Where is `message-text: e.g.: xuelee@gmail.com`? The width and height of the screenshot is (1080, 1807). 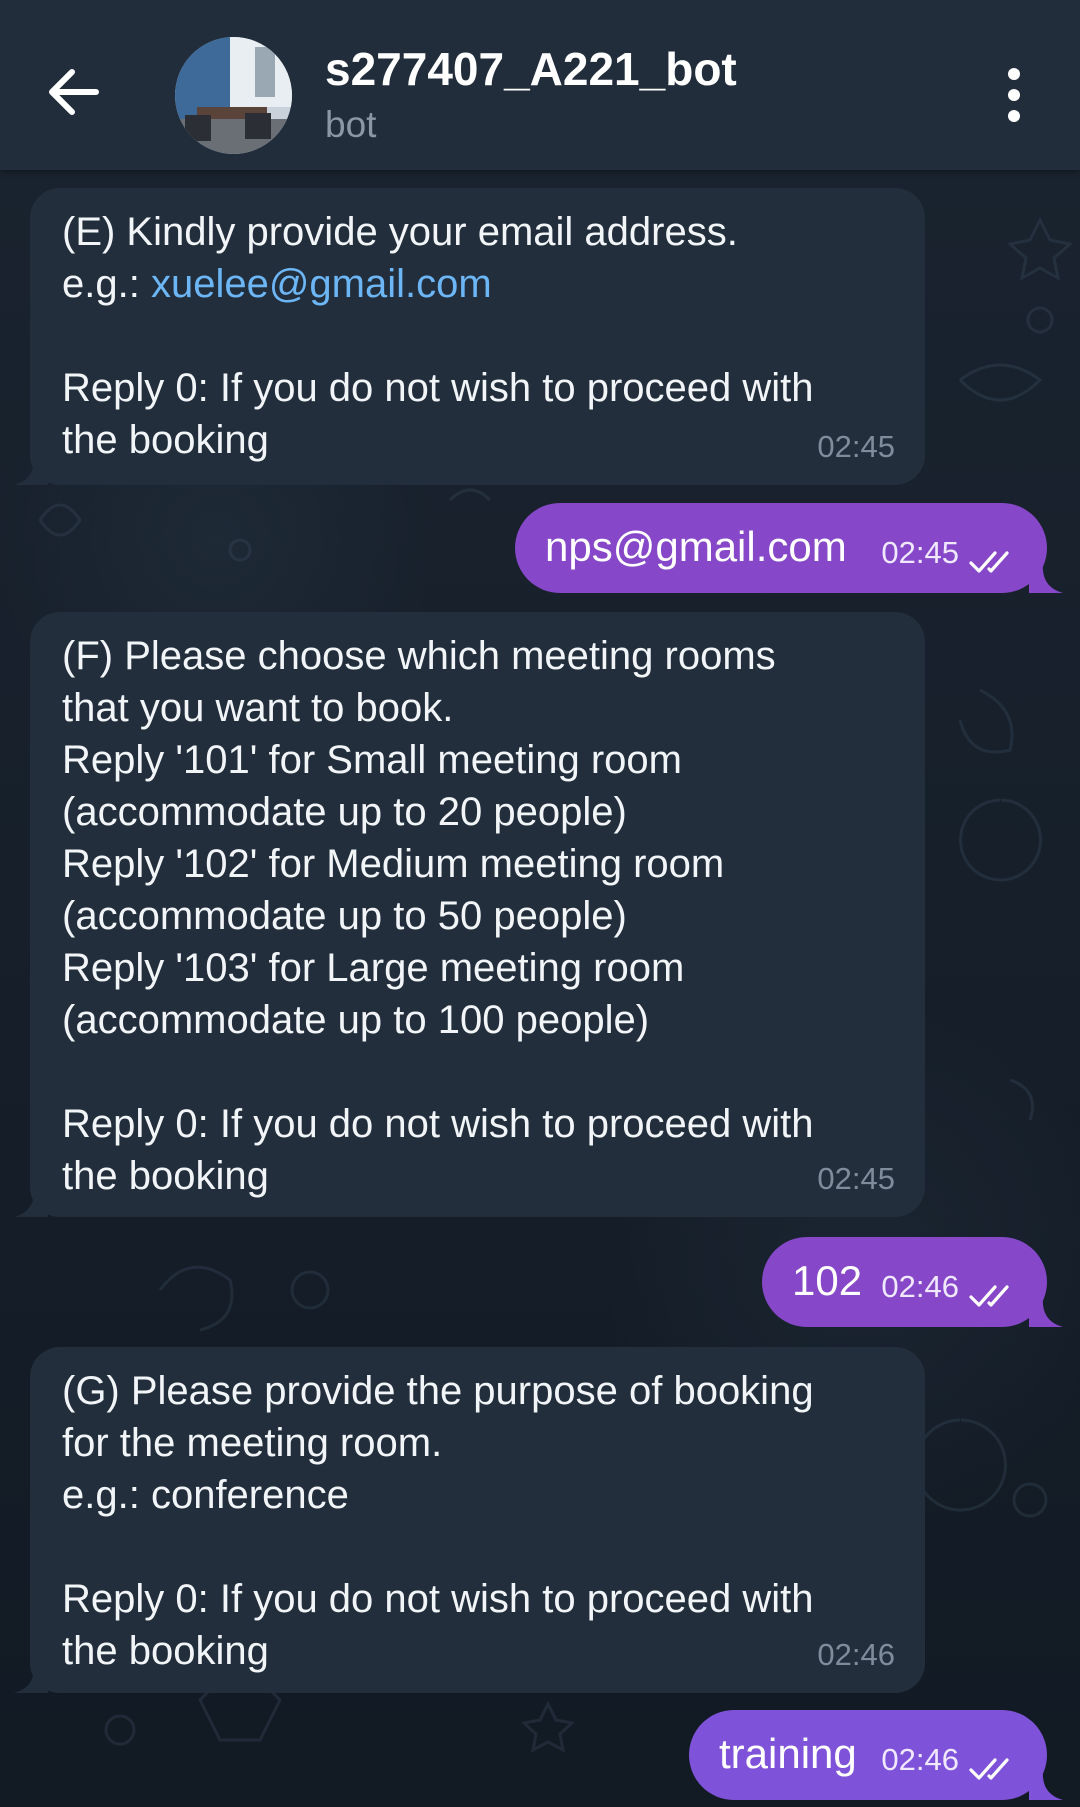
message-text: e.g.: xuelee@gmail.com is located at coordinates (277, 284).